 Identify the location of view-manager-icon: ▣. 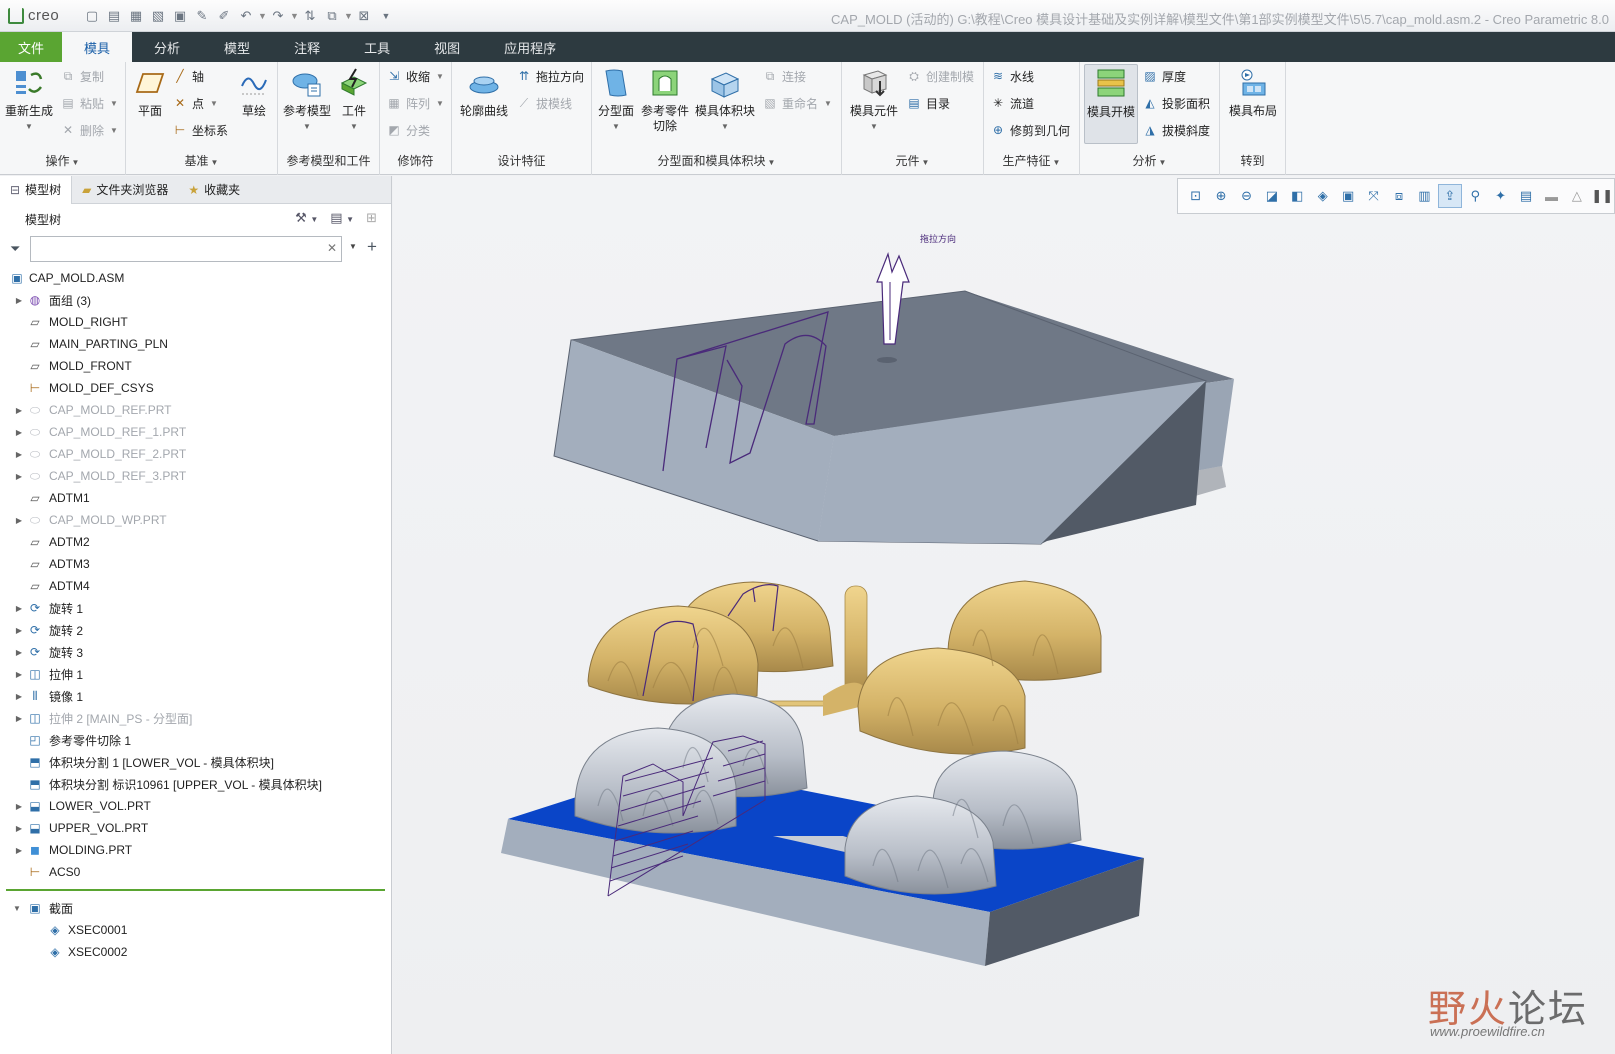
(1347, 196).